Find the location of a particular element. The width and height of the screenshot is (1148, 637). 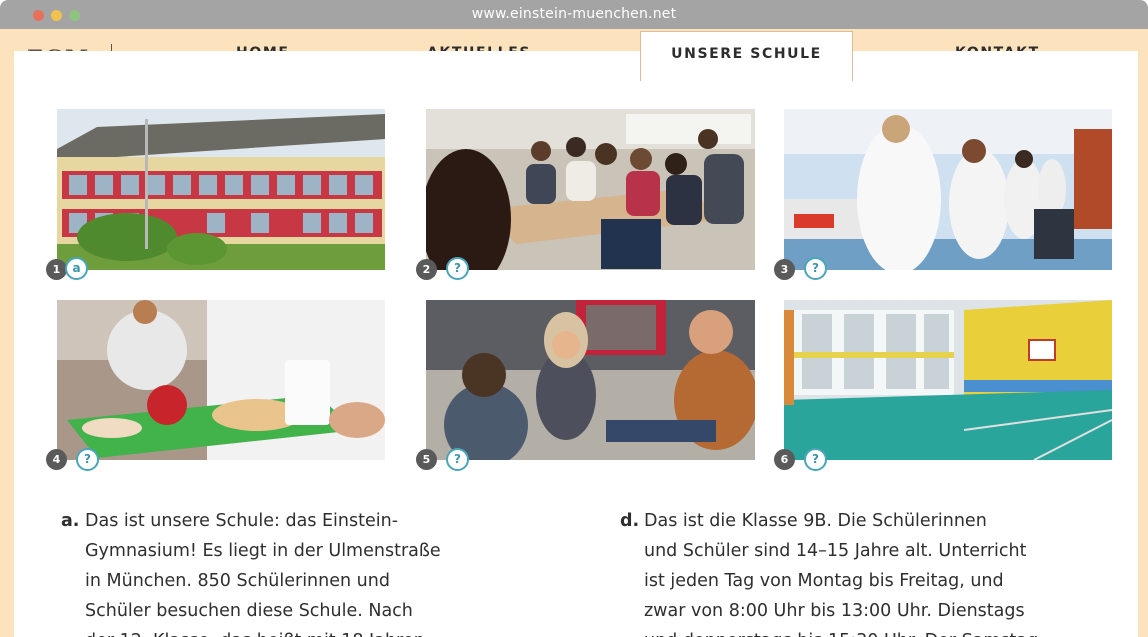

photo-students-talking is located at coordinates (590, 380).